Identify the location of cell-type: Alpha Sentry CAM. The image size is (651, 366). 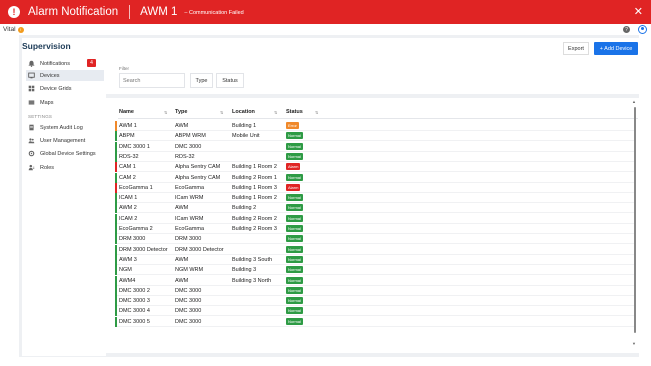
(198, 177).